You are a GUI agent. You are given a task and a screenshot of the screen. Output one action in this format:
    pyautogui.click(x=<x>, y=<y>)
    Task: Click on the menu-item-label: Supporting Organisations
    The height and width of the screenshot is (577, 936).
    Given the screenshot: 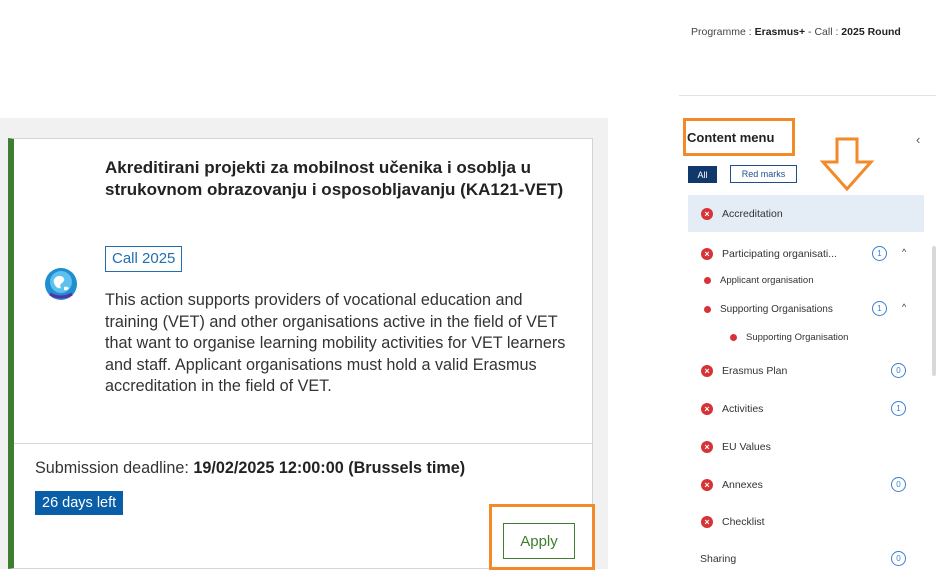 What is the action you would take?
    pyautogui.click(x=776, y=309)
    